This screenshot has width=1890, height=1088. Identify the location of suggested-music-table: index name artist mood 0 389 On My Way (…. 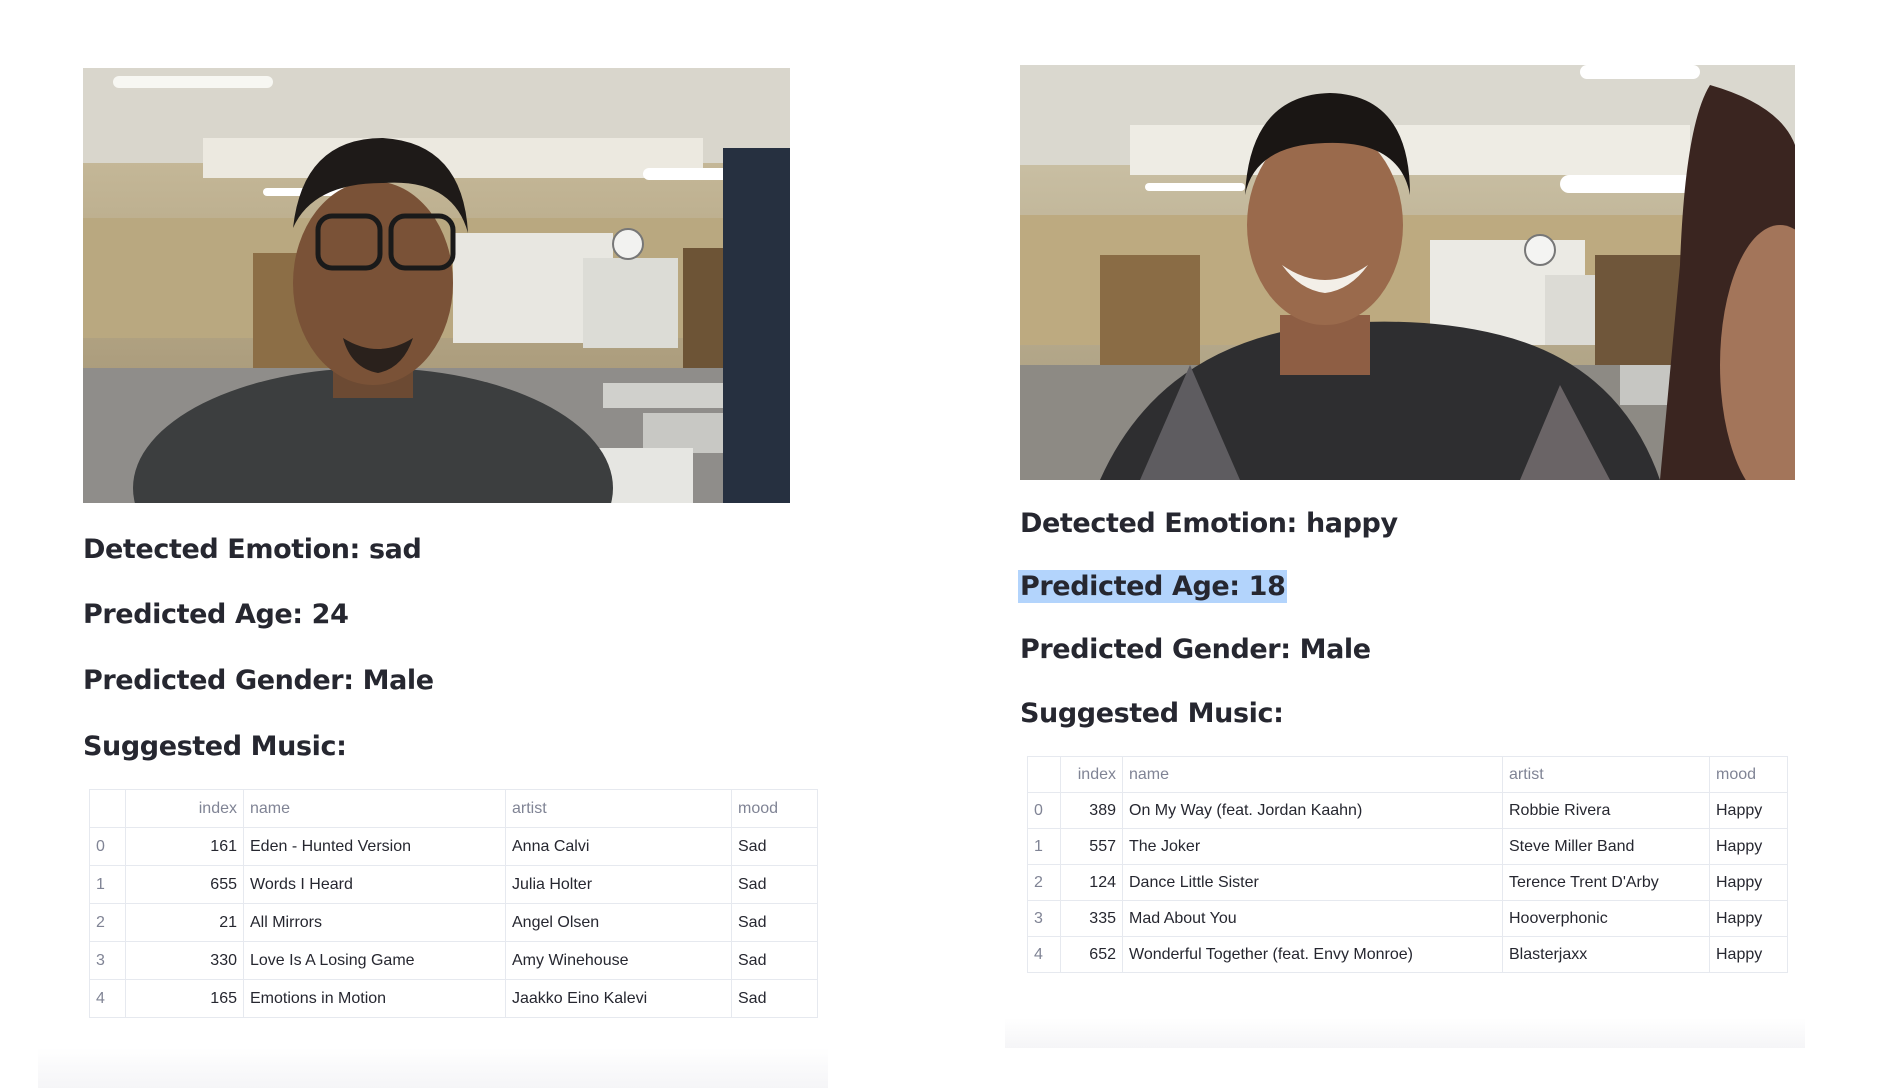
(1407, 864).